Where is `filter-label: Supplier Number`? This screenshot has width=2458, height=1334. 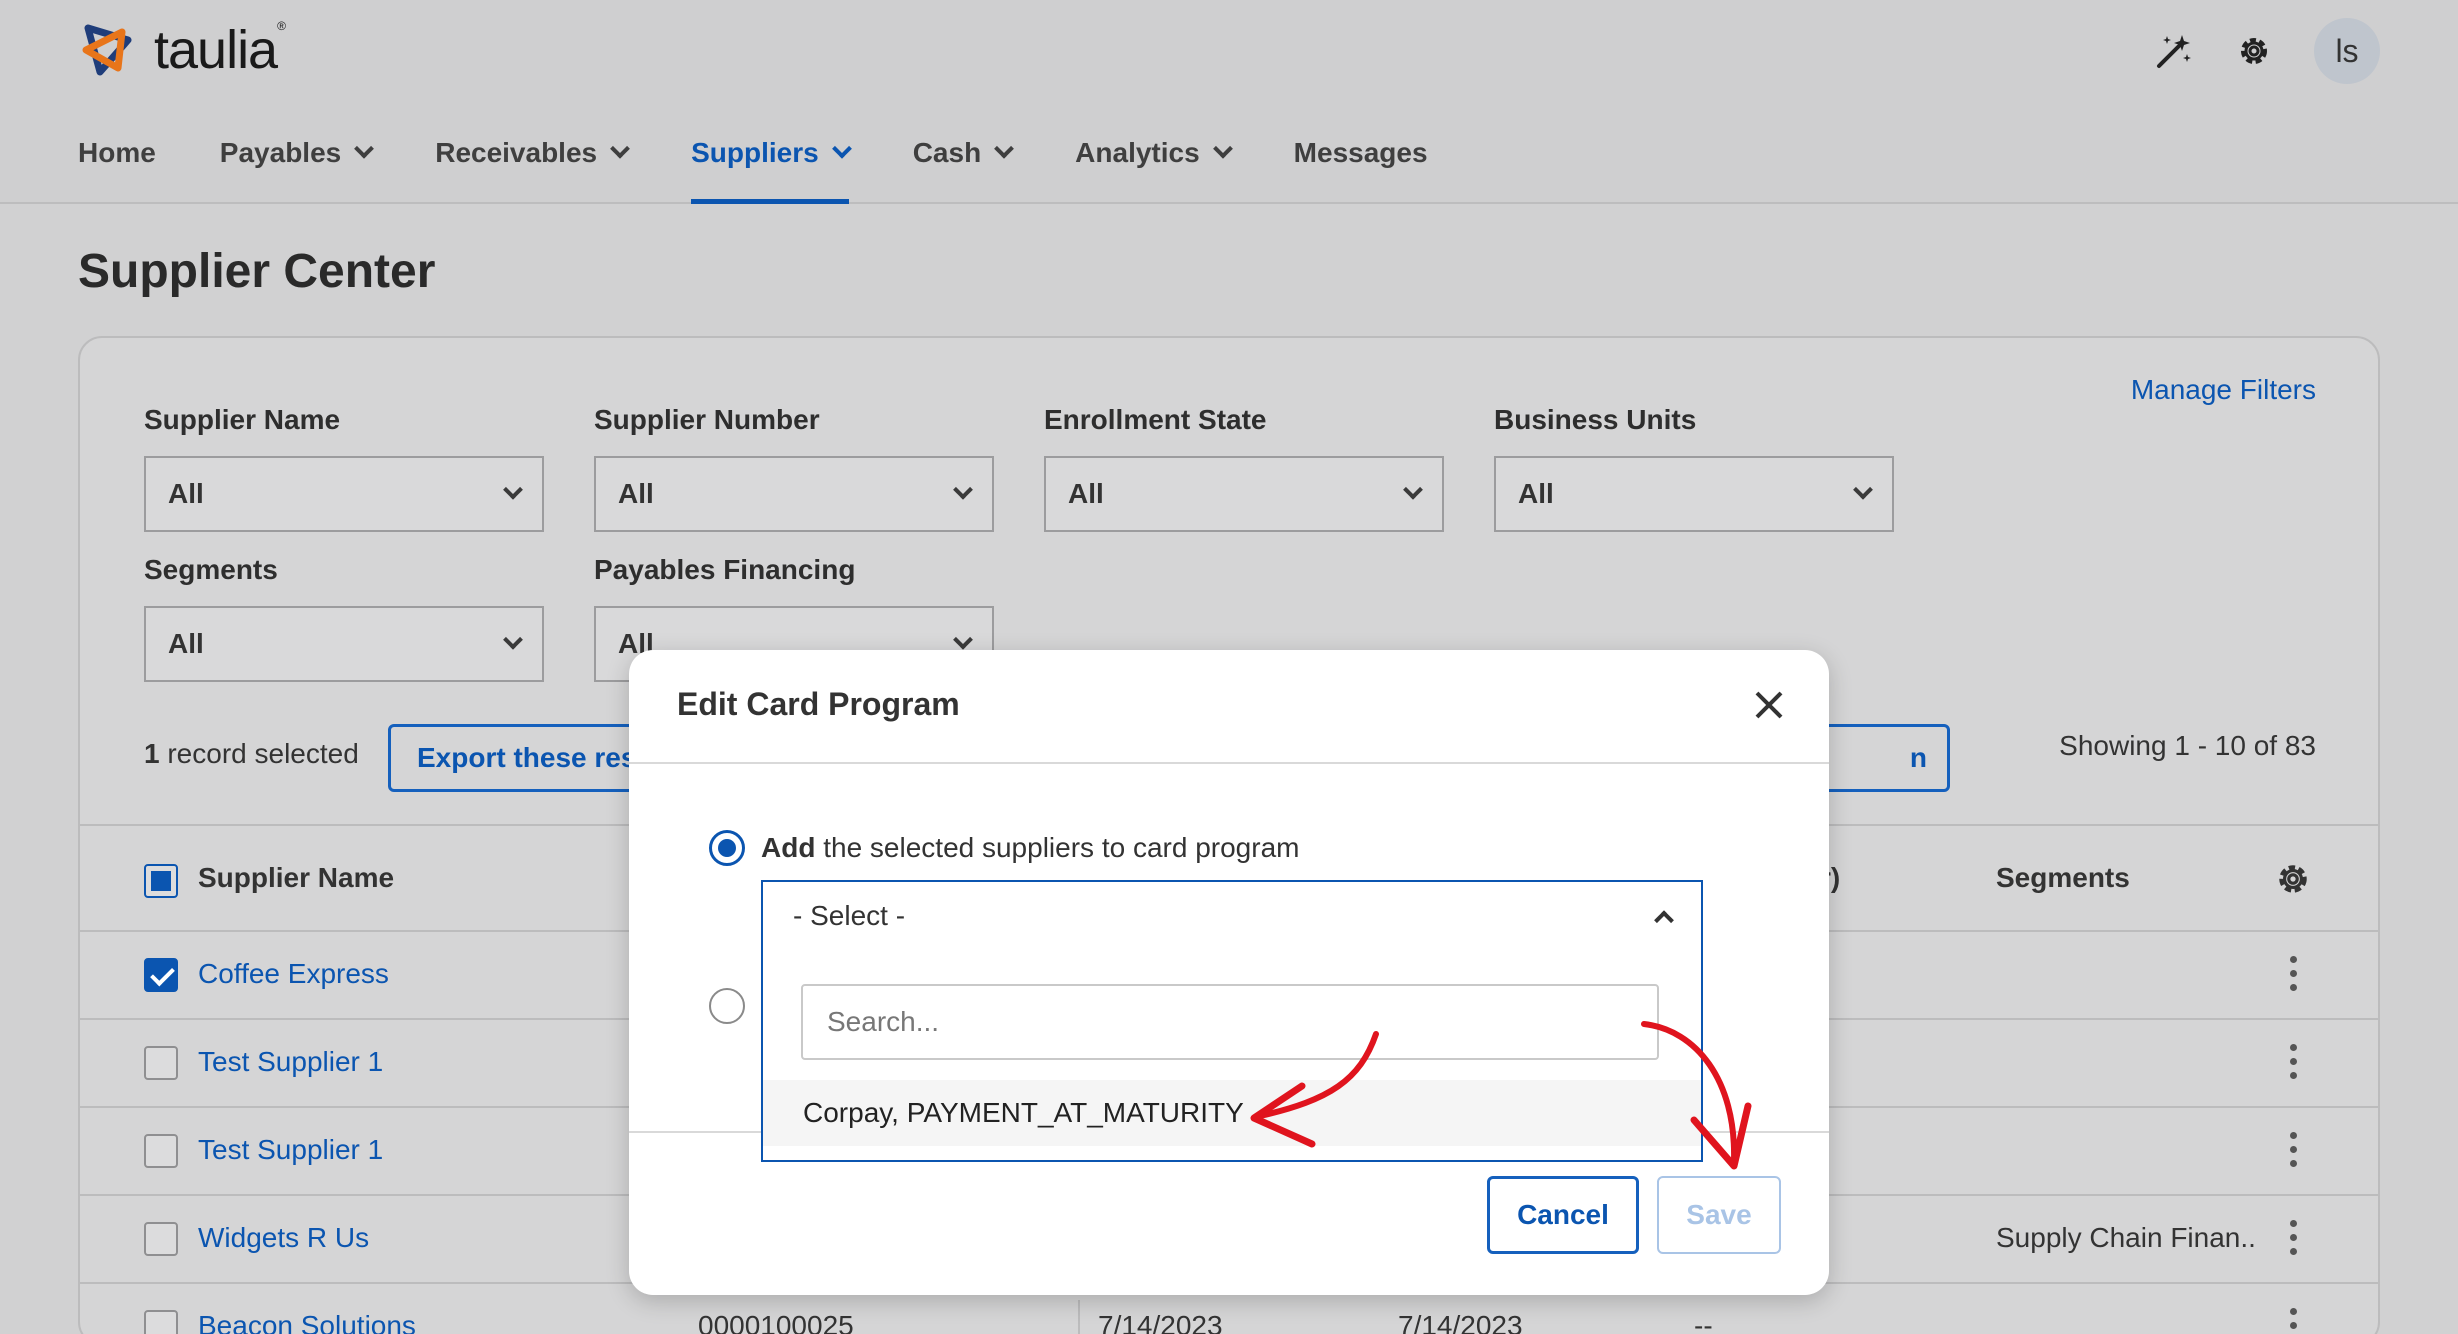 filter-label: Supplier Number is located at coordinates (707, 419).